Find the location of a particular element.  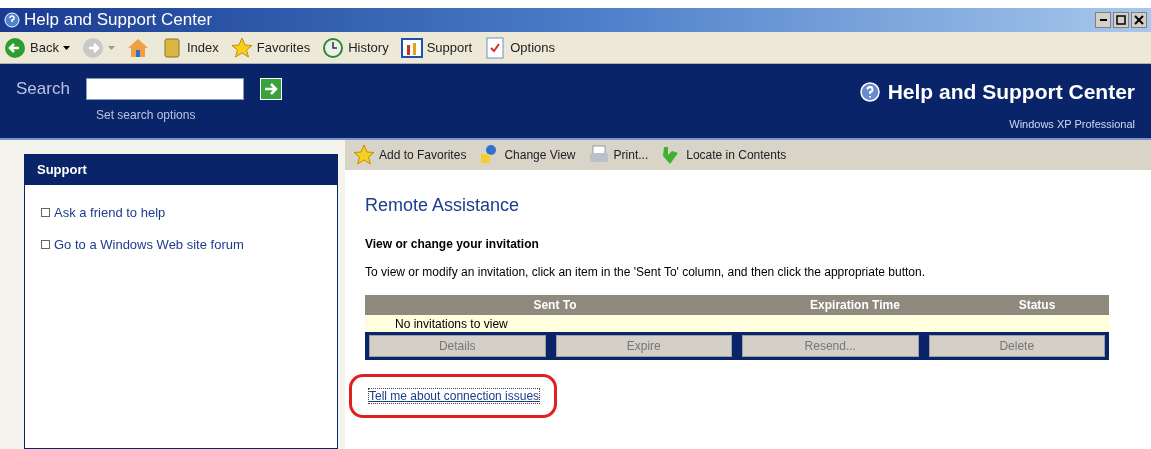

arrow-icon is located at coordinates (270, 88).